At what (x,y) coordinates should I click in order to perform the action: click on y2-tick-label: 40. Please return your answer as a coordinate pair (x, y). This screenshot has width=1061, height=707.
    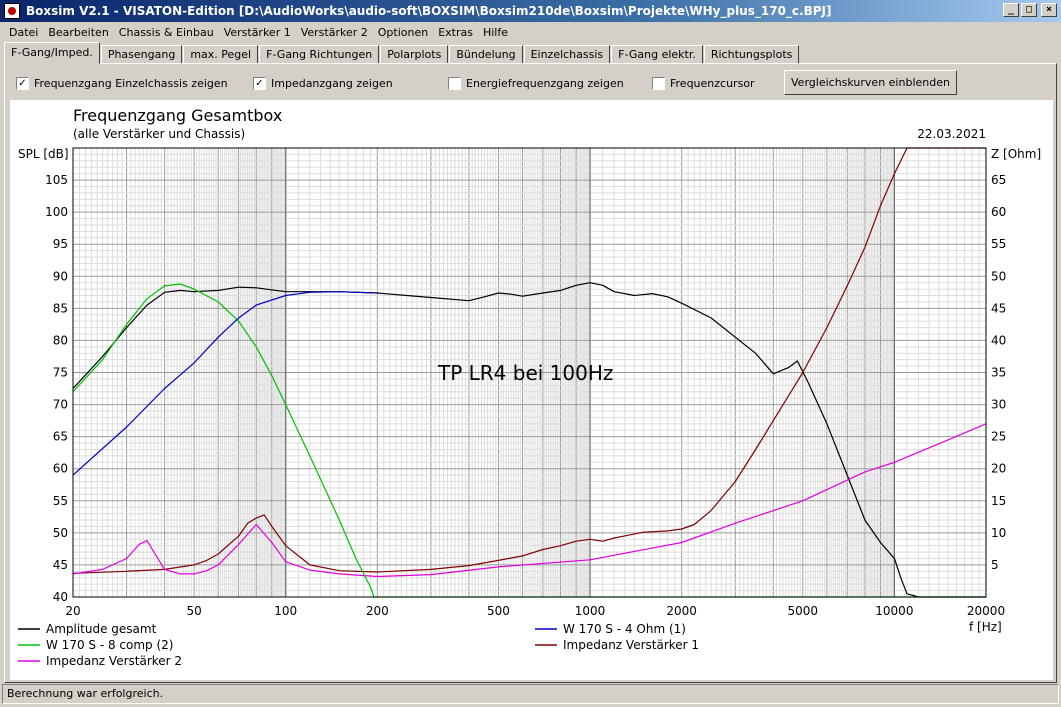
    Looking at the image, I should click on (998, 340).